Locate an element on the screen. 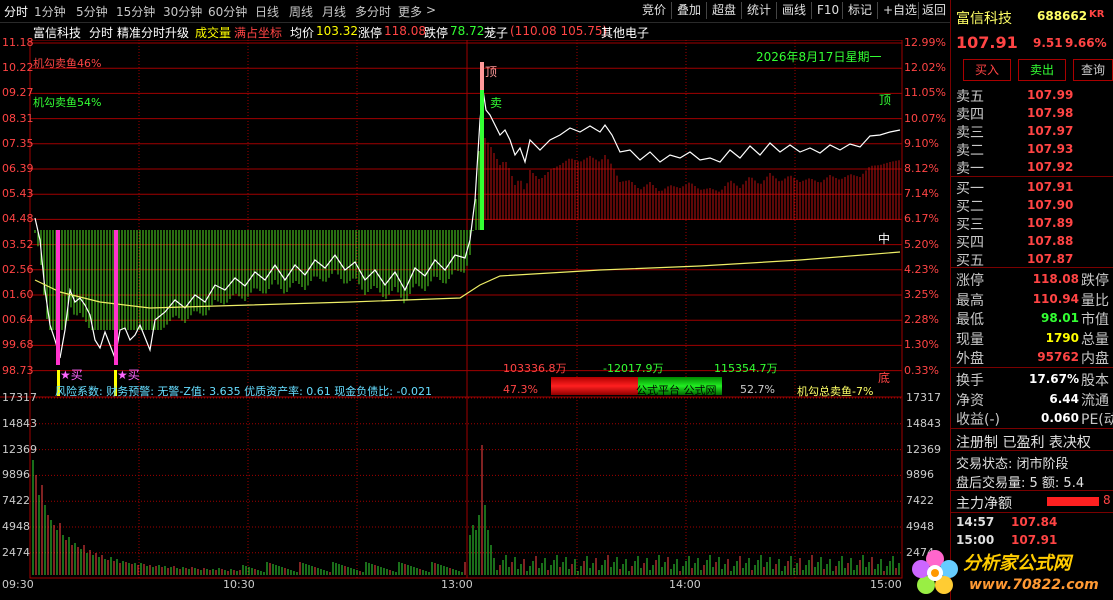 This screenshot has width=1113, height=600. tab-30min: 30分钟 is located at coordinates (182, 11).